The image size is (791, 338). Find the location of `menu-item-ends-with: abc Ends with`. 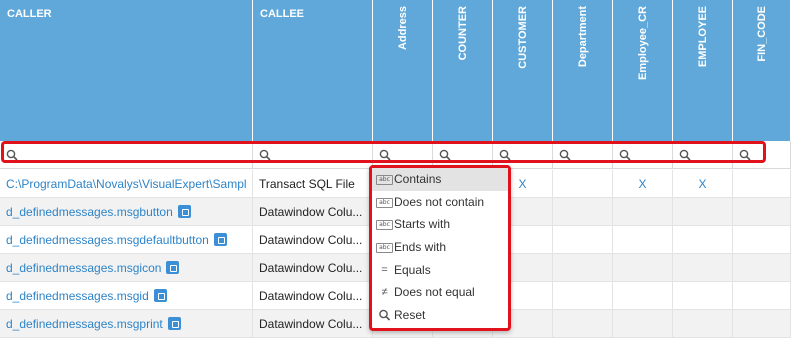

menu-item-ends-with: abc Ends with is located at coordinates (440, 247).